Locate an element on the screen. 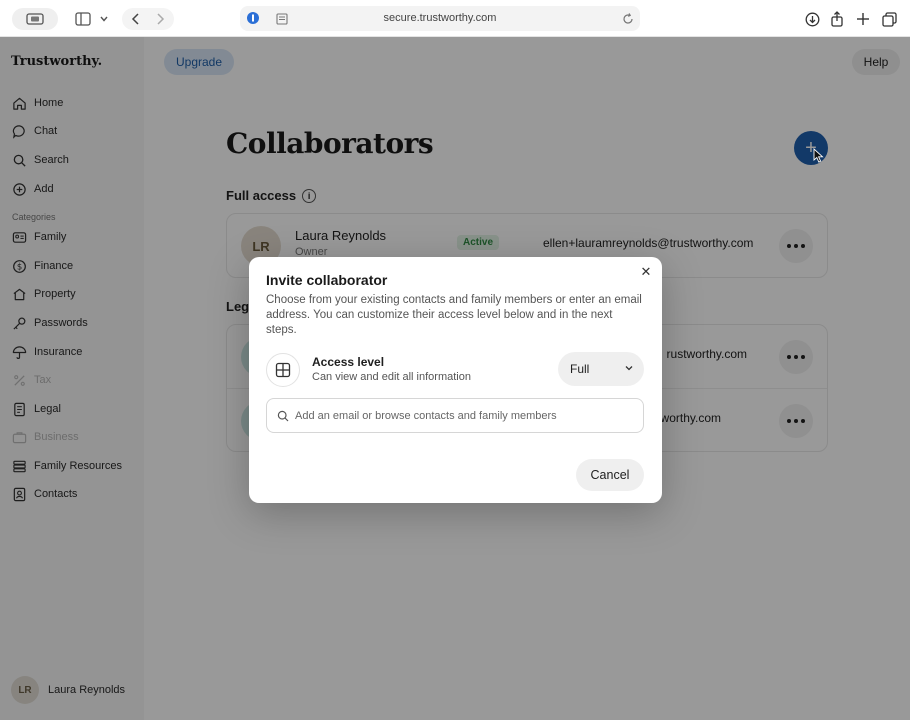  cancel-button: Cancel is located at coordinates (610, 475).